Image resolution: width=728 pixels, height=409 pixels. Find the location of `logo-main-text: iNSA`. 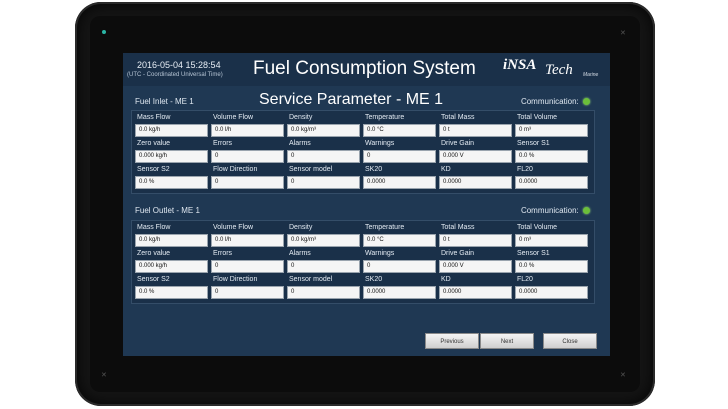

logo-main-text: iNSA is located at coordinates (520, 65).